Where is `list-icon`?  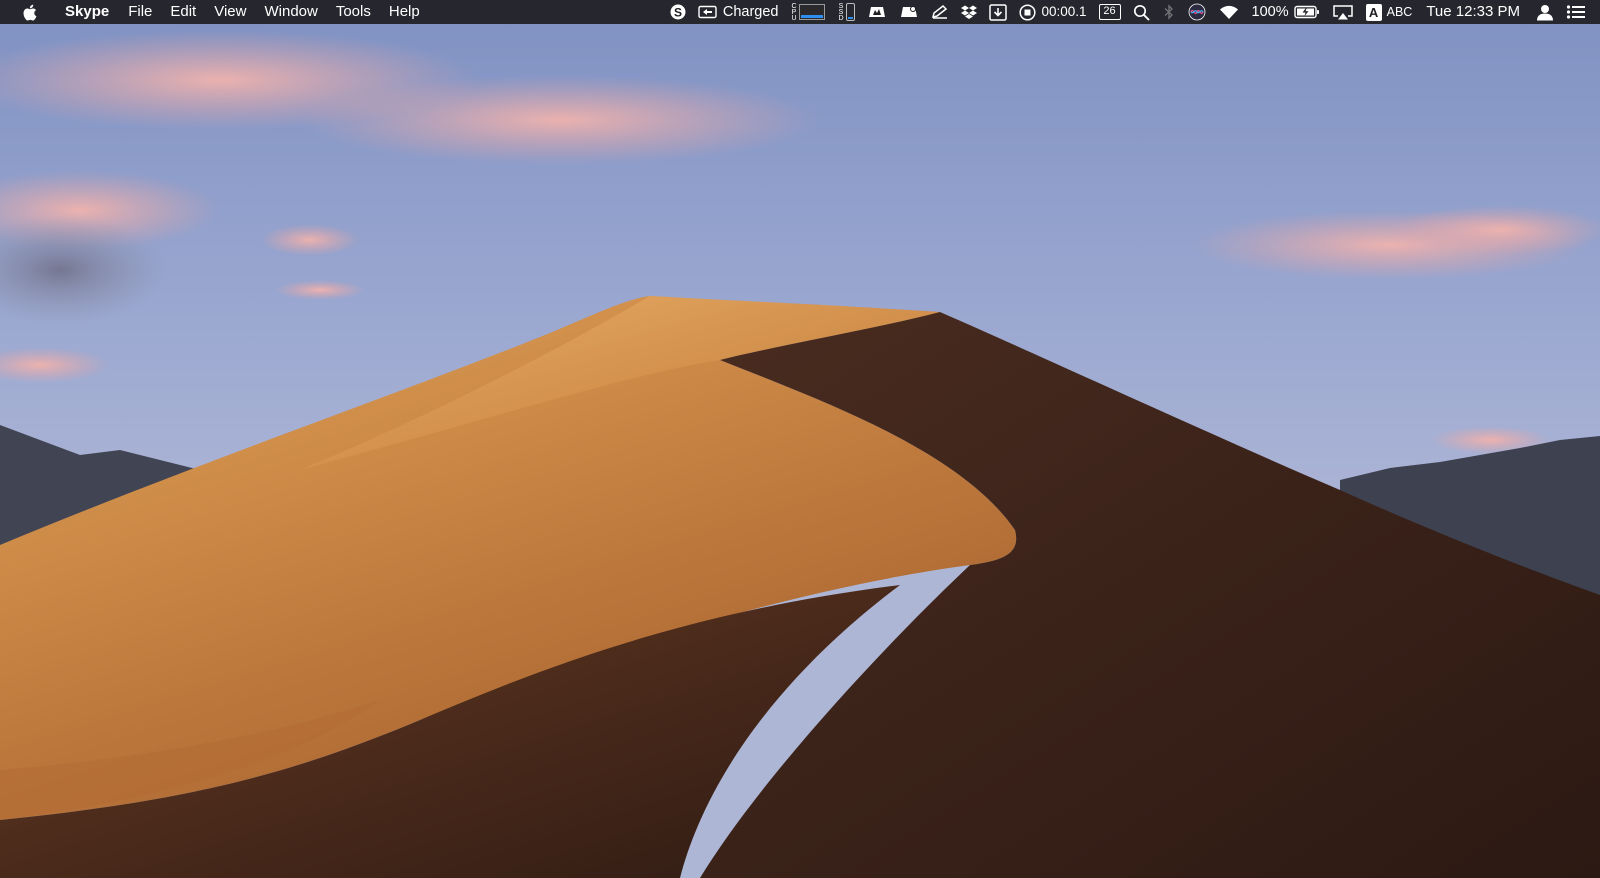 list-icon is located at coordinates (1576, 12).